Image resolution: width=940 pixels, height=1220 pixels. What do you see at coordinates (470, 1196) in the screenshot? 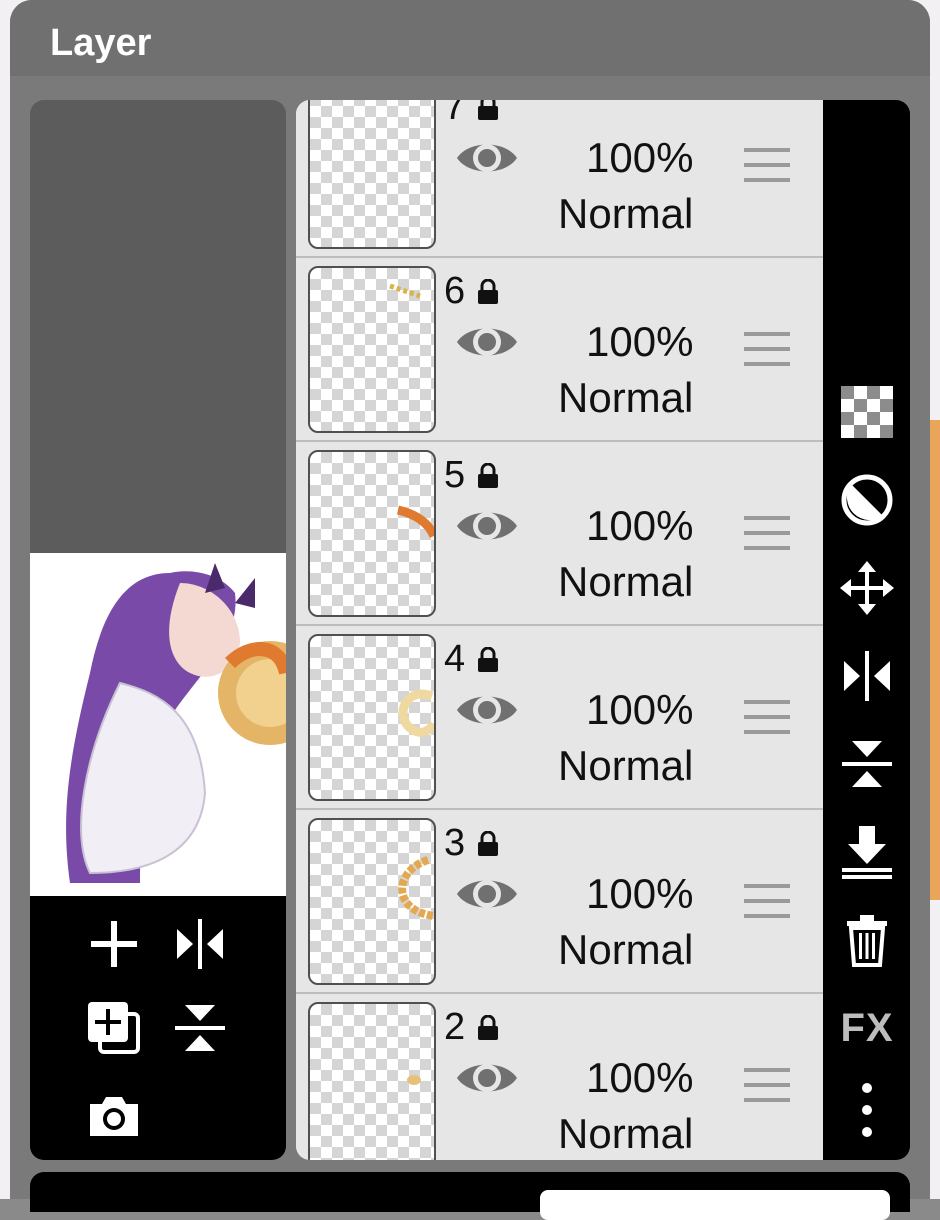
I see `bottom-bar` at bounding box center [470, 1196].